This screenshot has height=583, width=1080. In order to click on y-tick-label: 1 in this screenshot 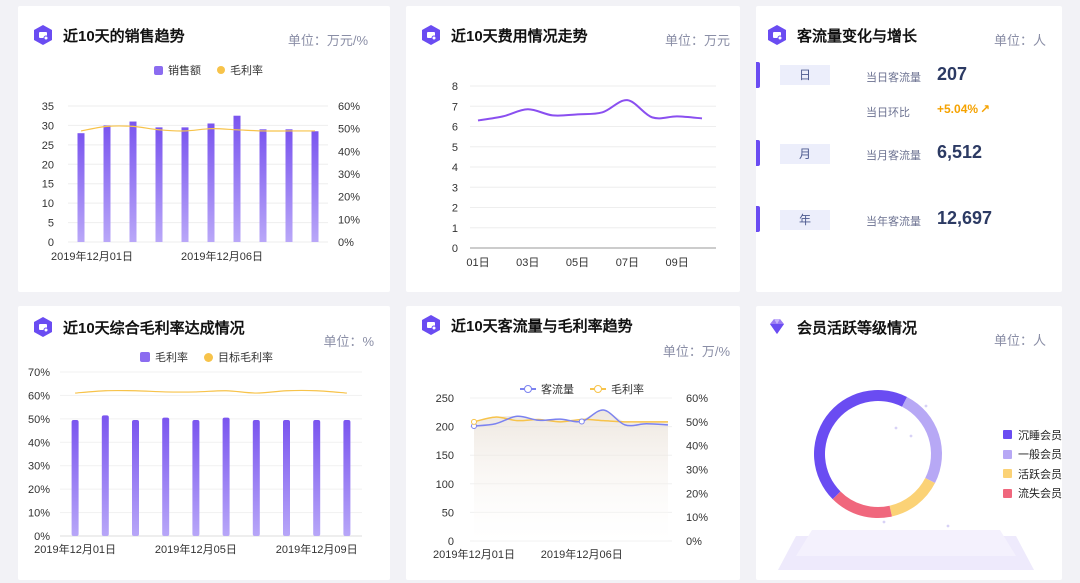, I will do `click(455, 229)`.